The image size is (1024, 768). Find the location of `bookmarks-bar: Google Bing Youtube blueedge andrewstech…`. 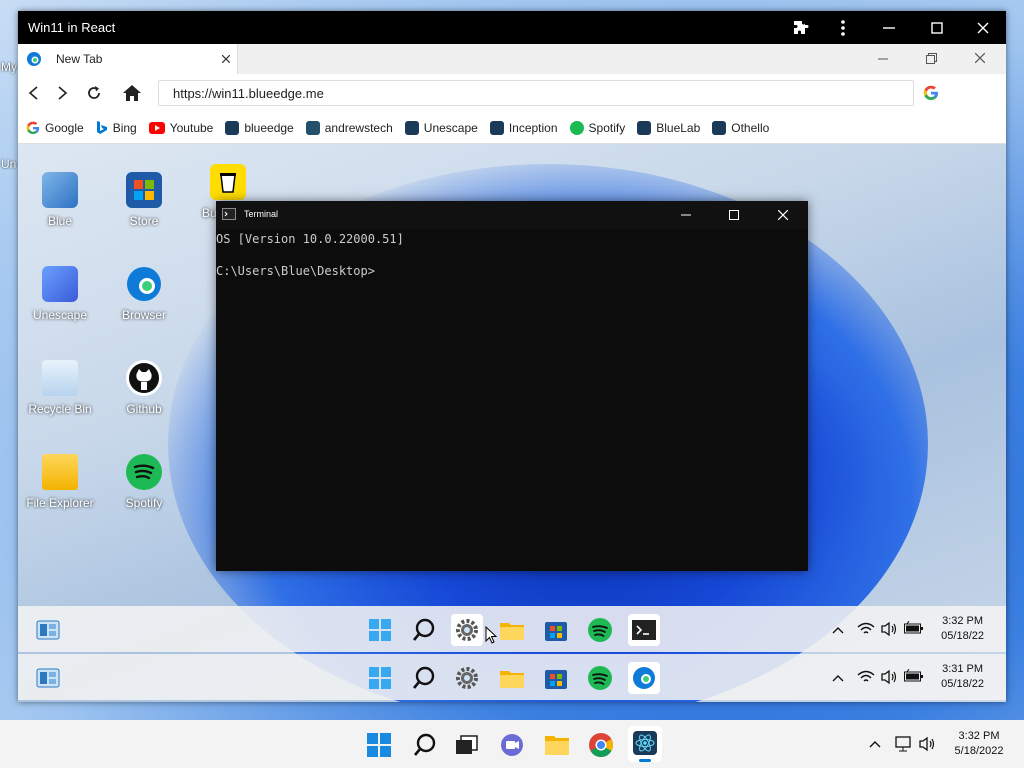

bookmarks-bar: Google Bing Youtube blueedge andrewstech… is located at coordinates (512, 128).